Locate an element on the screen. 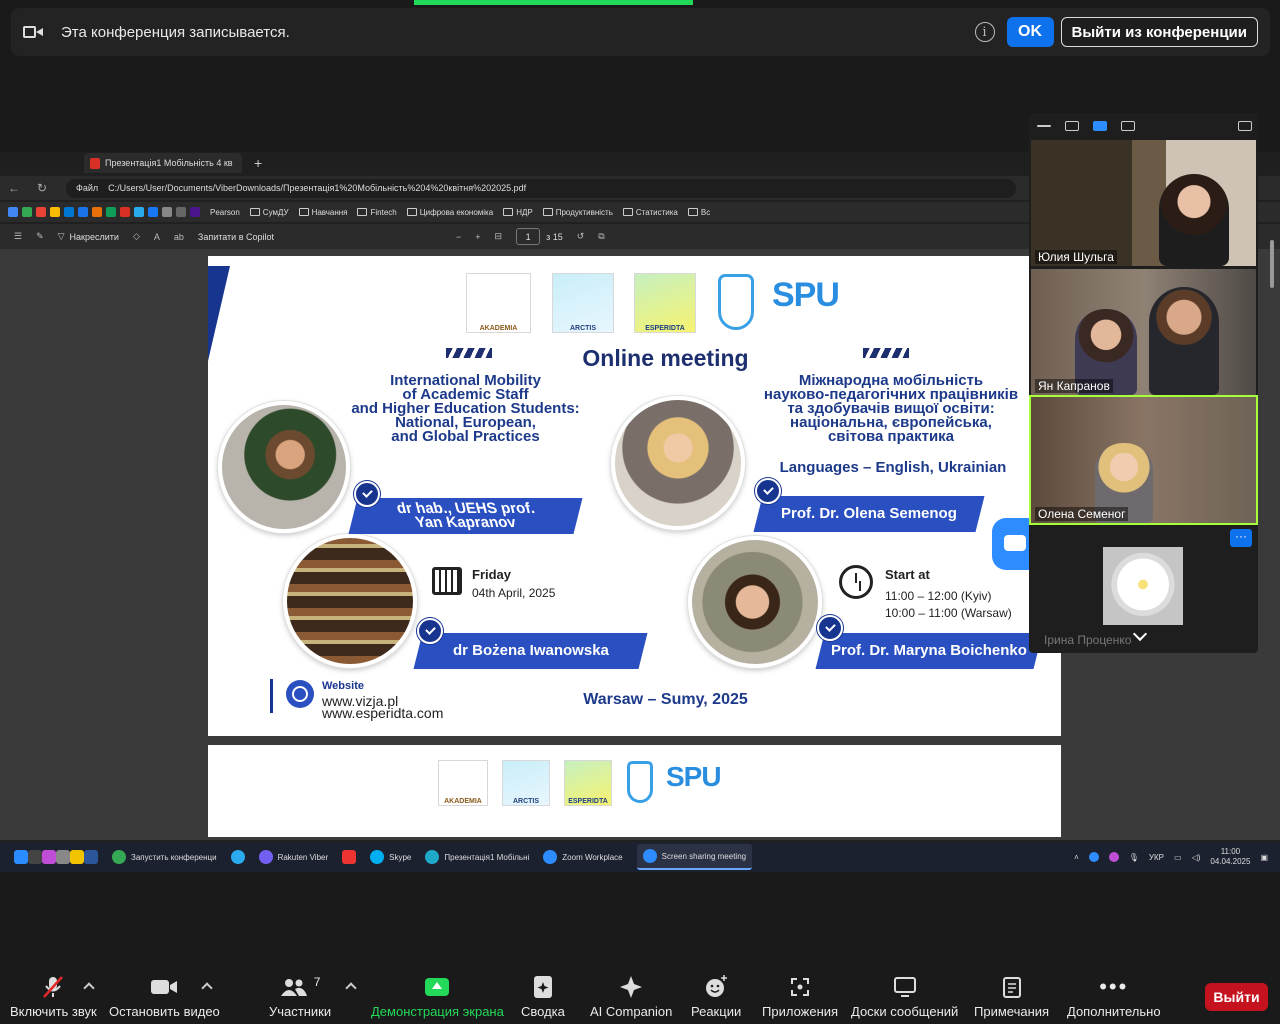  participant-avatar is located at coordinates (1143, 586).